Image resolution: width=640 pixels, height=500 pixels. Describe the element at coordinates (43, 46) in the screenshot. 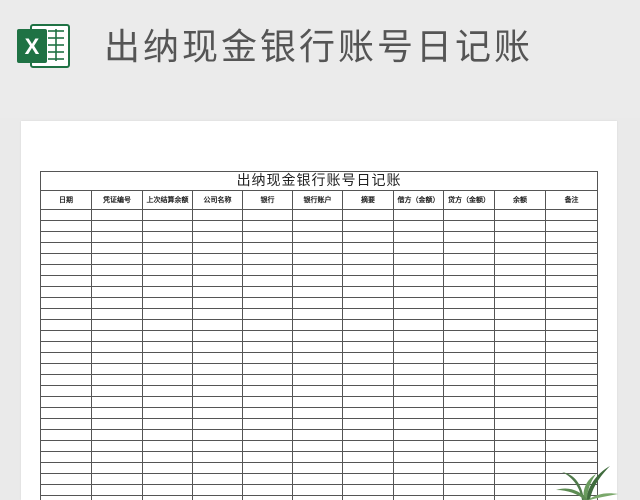

I see `excel-icon: X` at that location.